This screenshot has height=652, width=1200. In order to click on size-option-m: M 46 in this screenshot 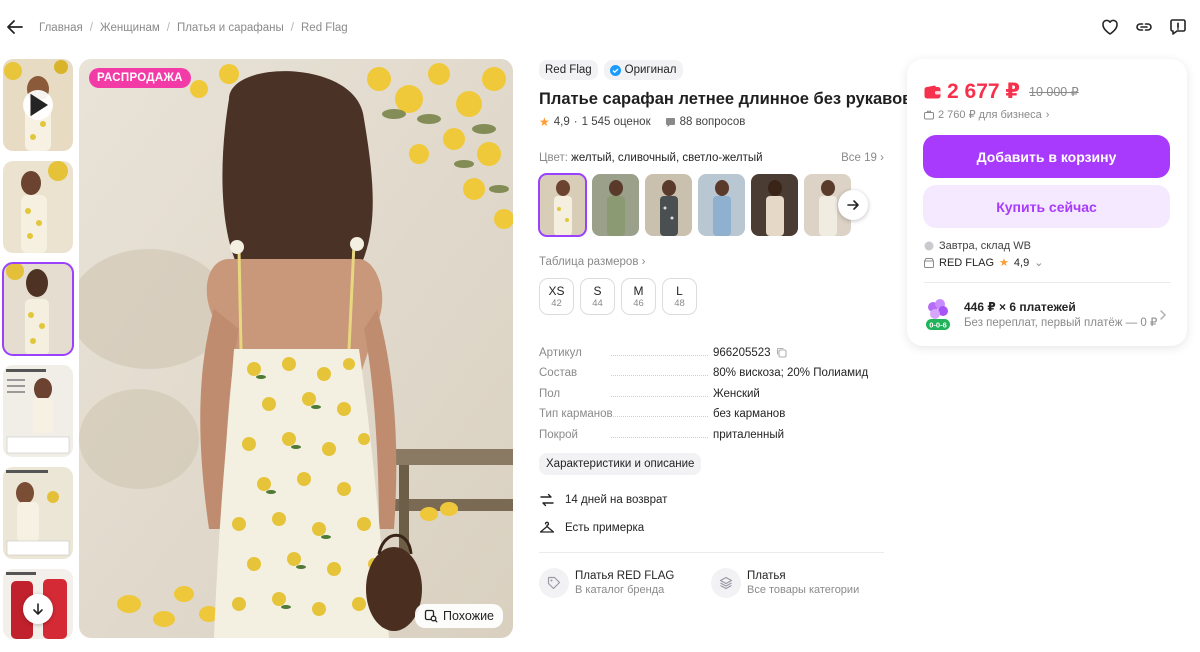, I will do `click(638, 296)`.